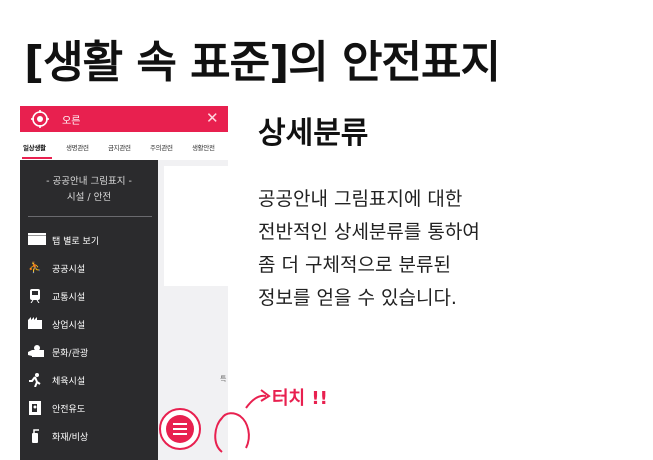  Describe the element at coordinates (313, 133) in the screenshot. I see `section-title: 상세분류` at that location.